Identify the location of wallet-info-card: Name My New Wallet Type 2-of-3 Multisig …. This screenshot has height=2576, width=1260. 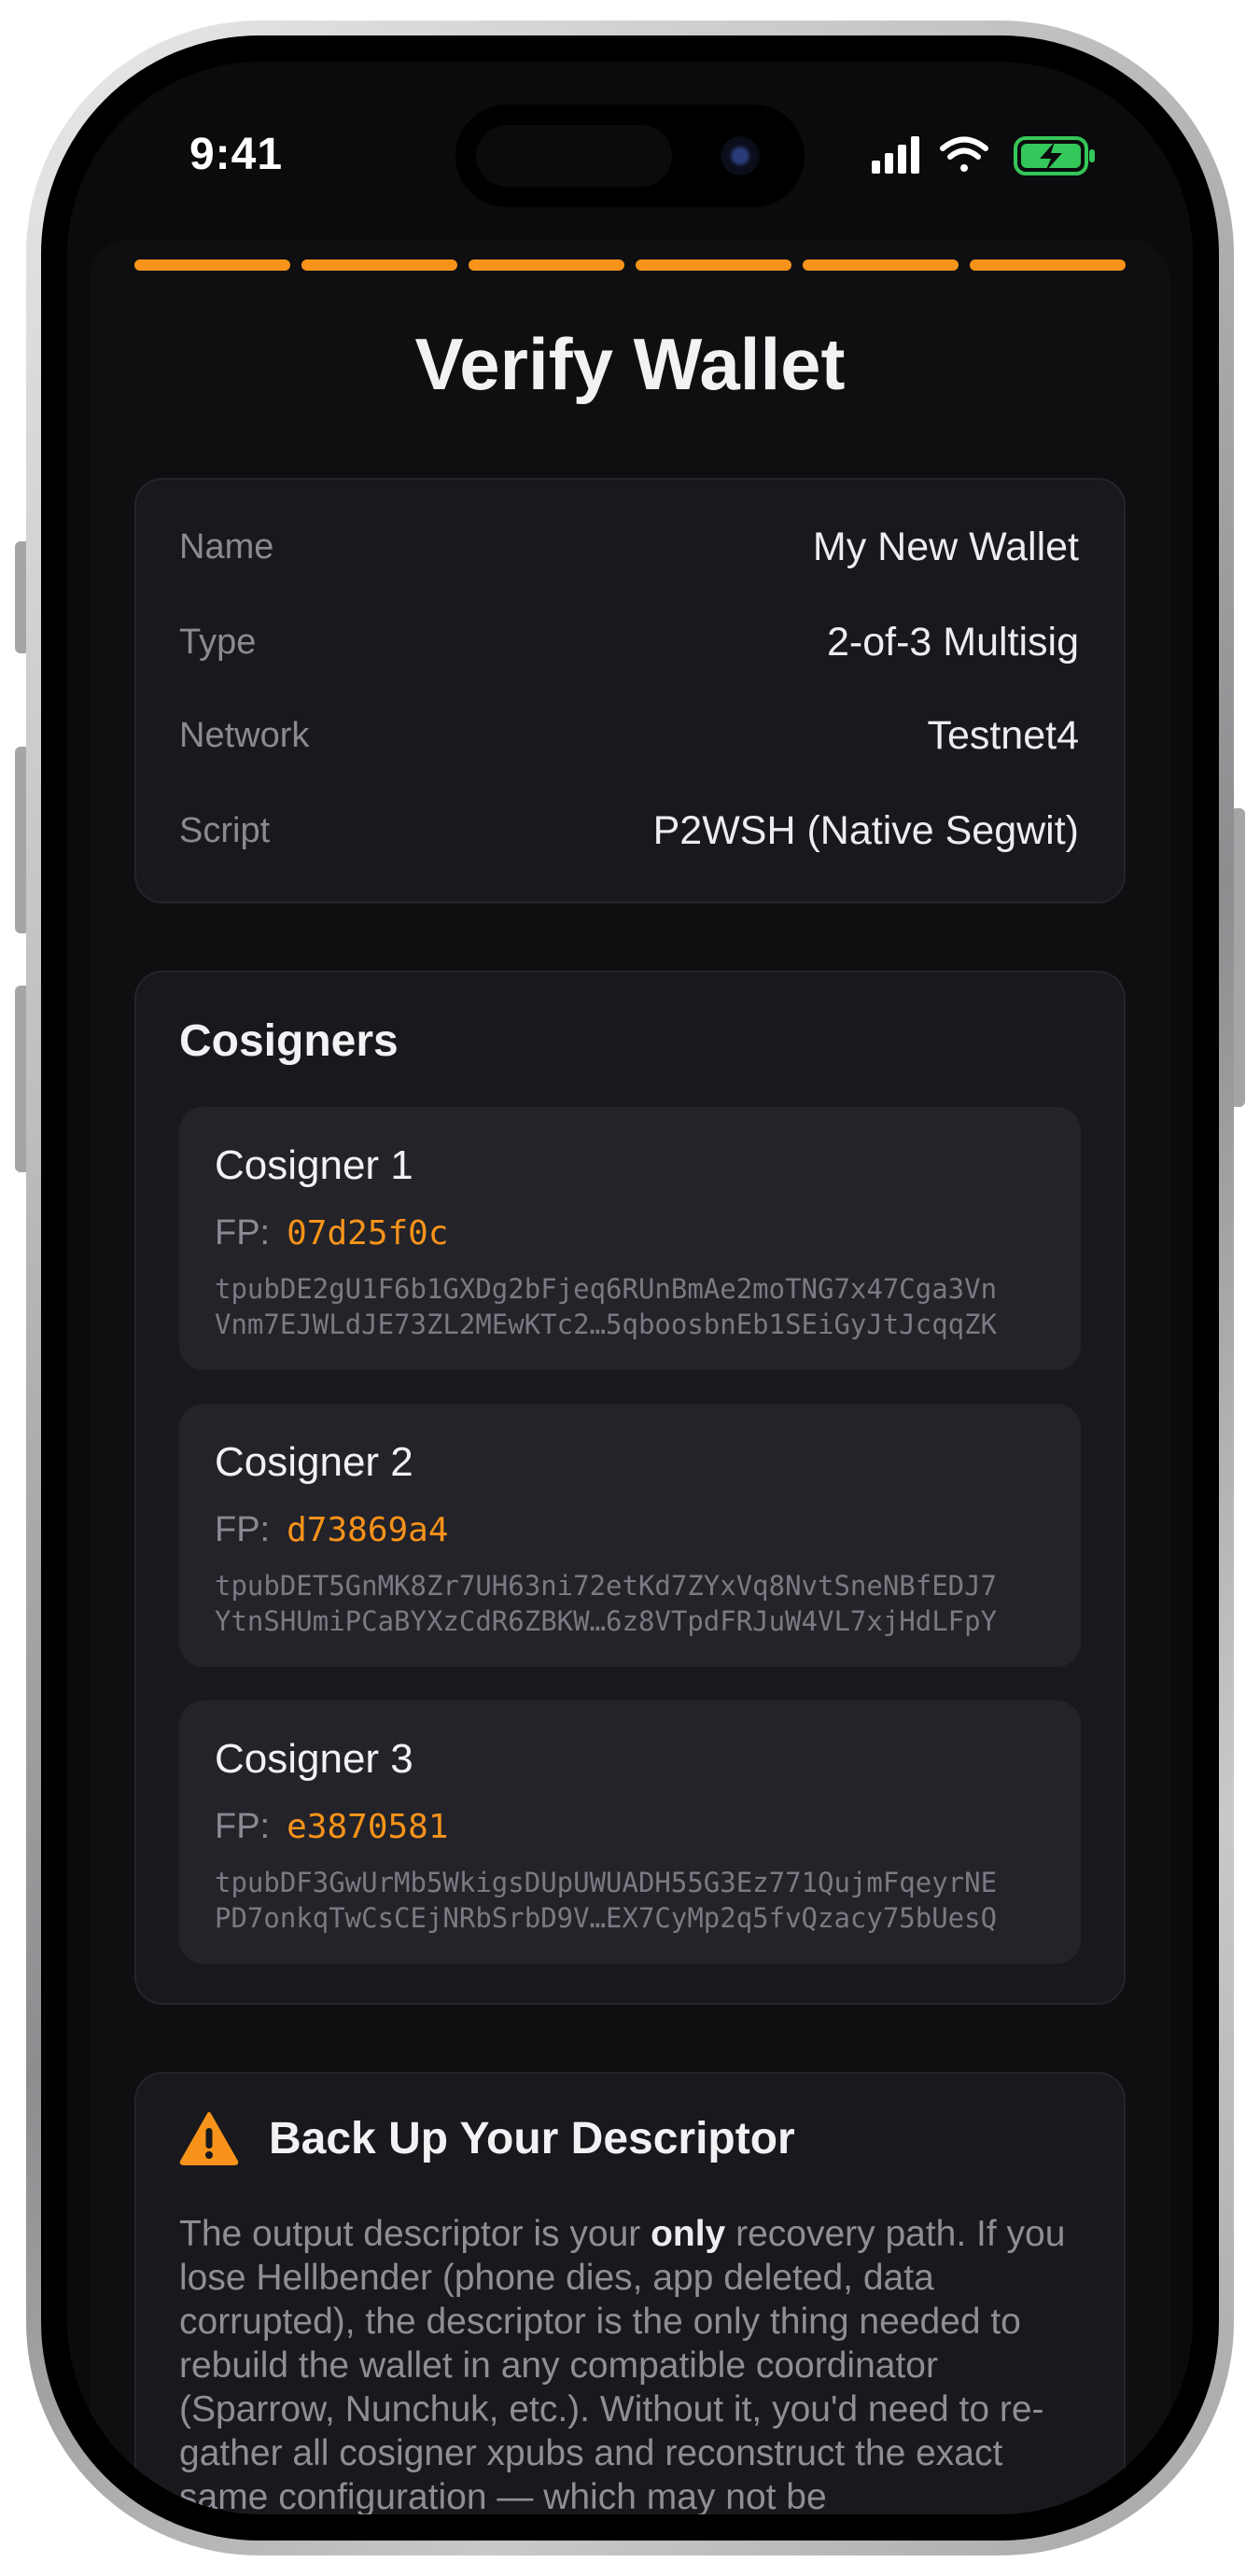
(630, 690).